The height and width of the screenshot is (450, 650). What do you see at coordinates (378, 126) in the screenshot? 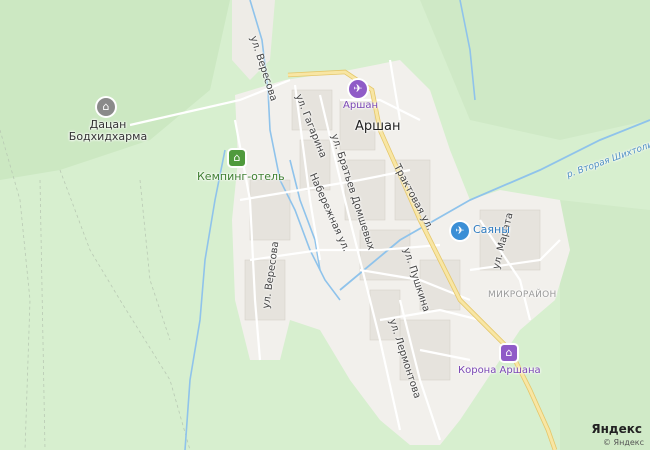
I see `town-label: Аршан` at bounding box center [378, 126].